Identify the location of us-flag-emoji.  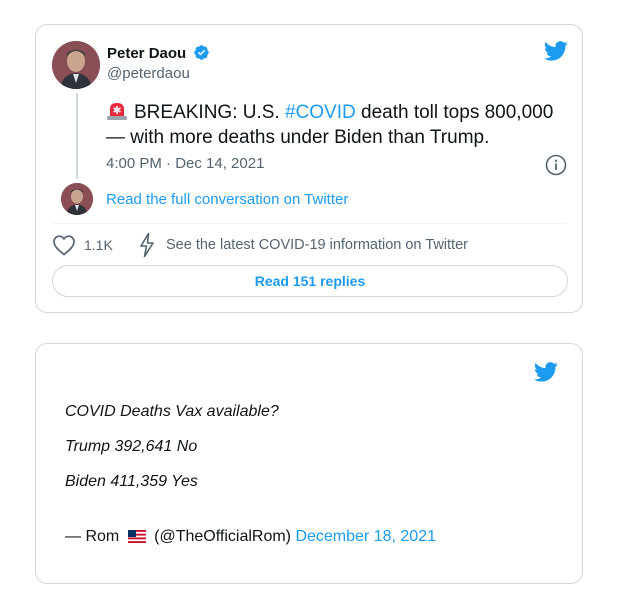
(136, 536).